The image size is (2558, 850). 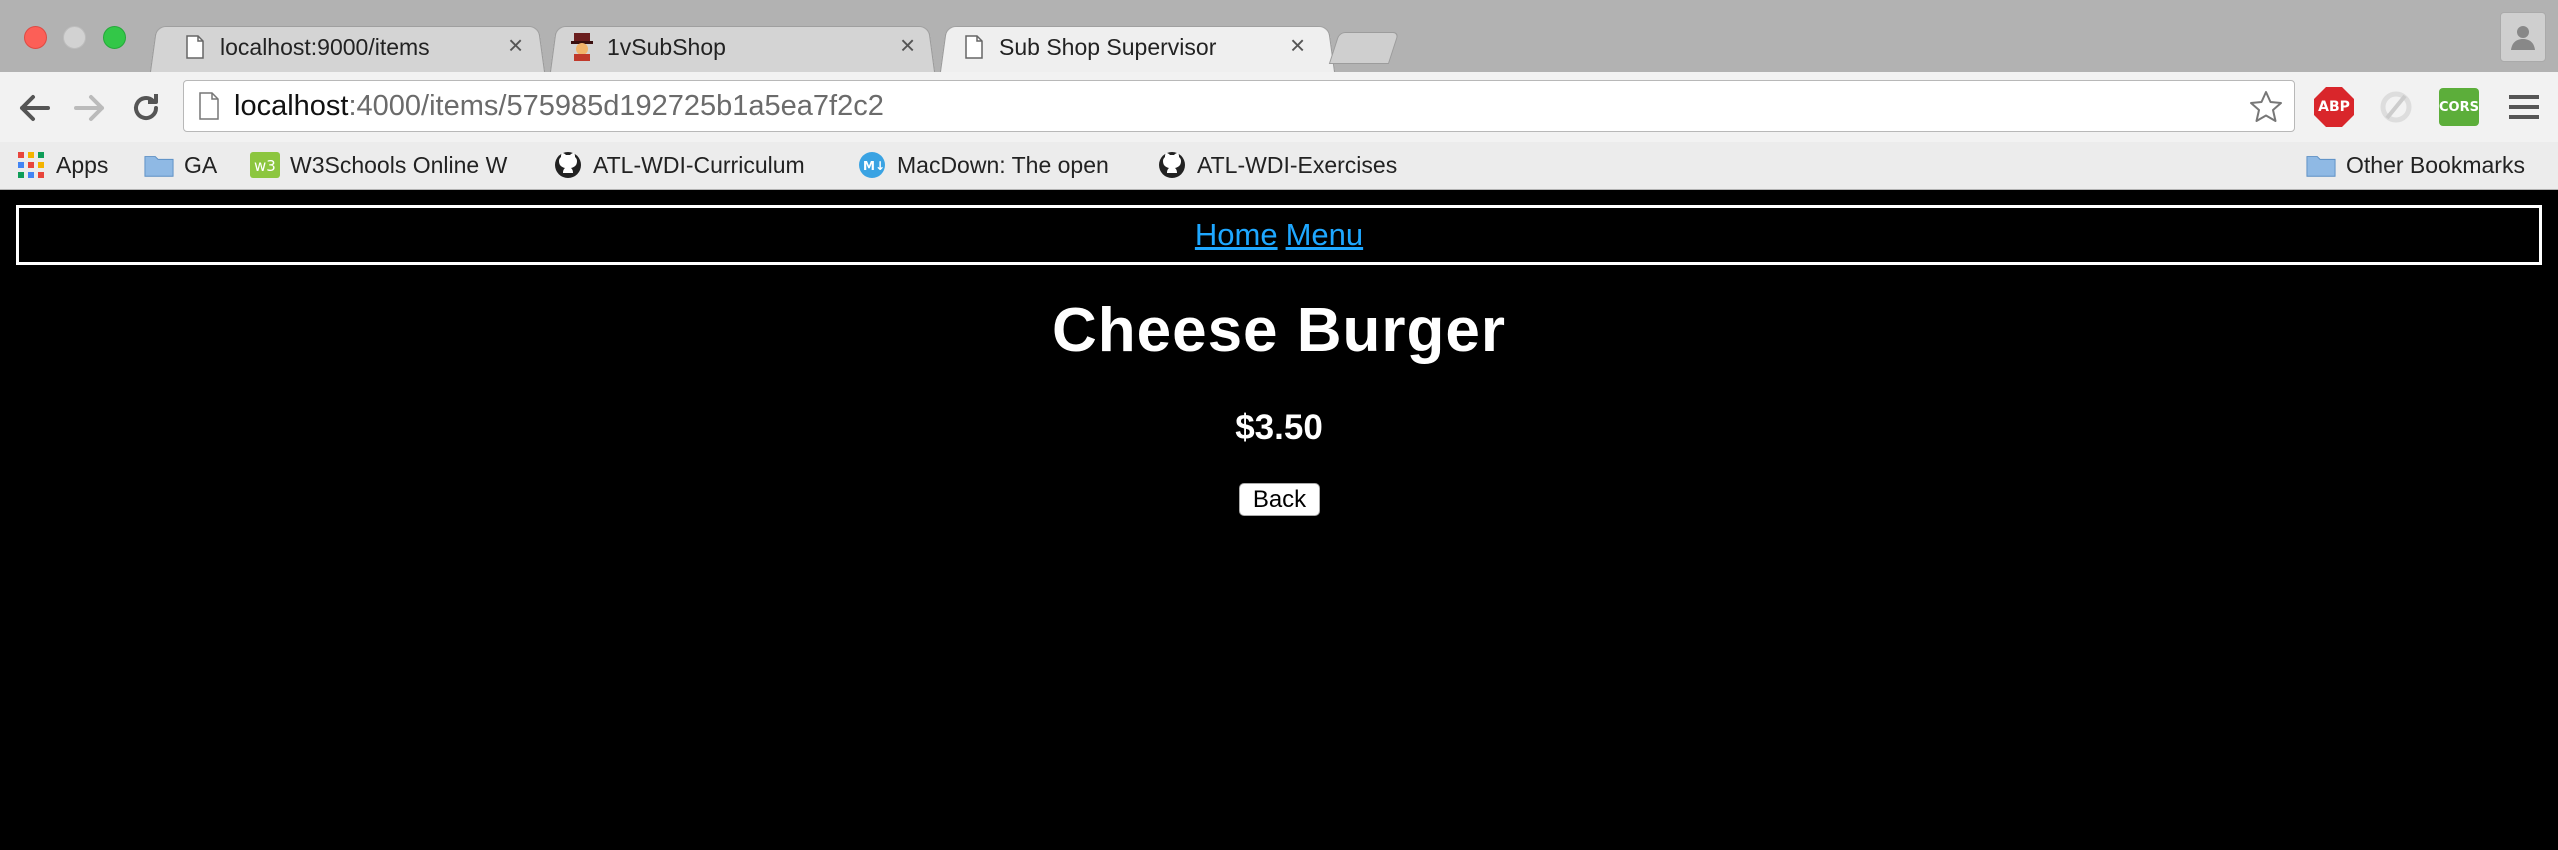 I want to click on minimize-window-button, so click(x=74, y=37).